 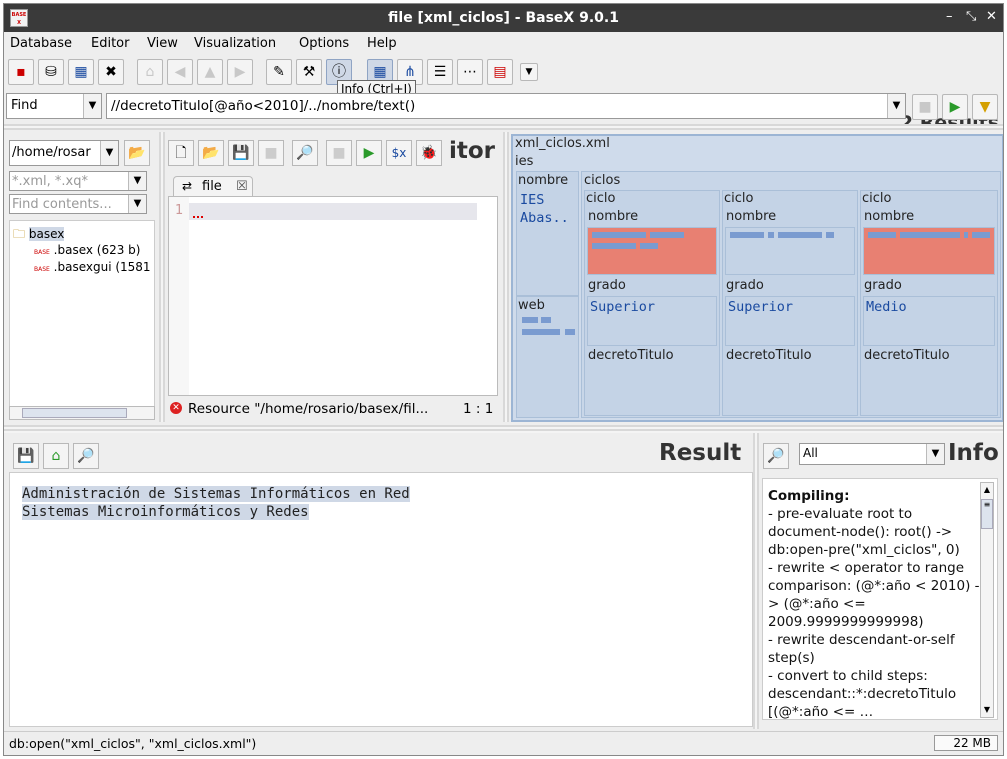 I want to click on close-button: ✕, so click(x=991, y=16).